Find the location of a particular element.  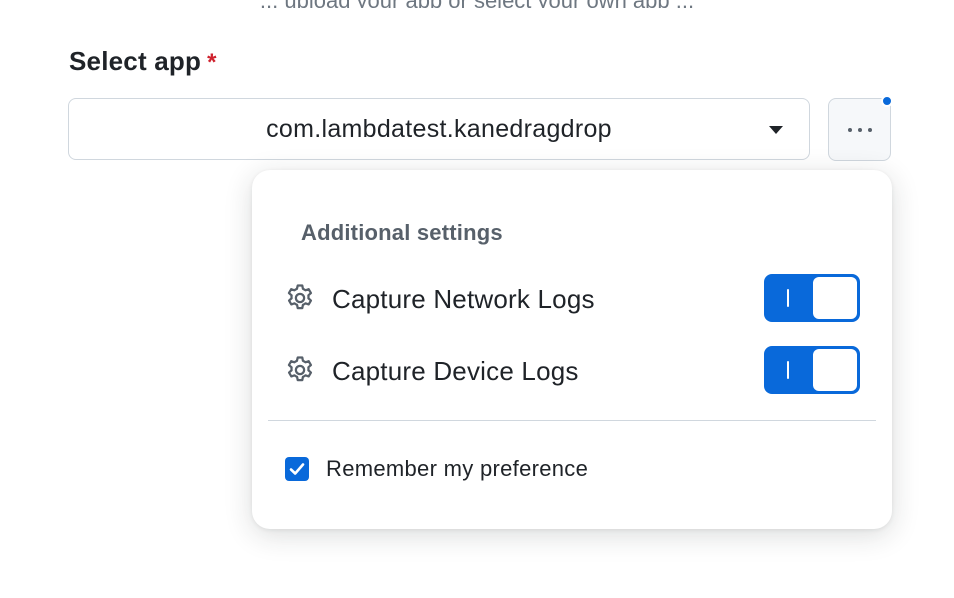

remember-preference-label: Remember my preference is located at coordinates (457, 468).